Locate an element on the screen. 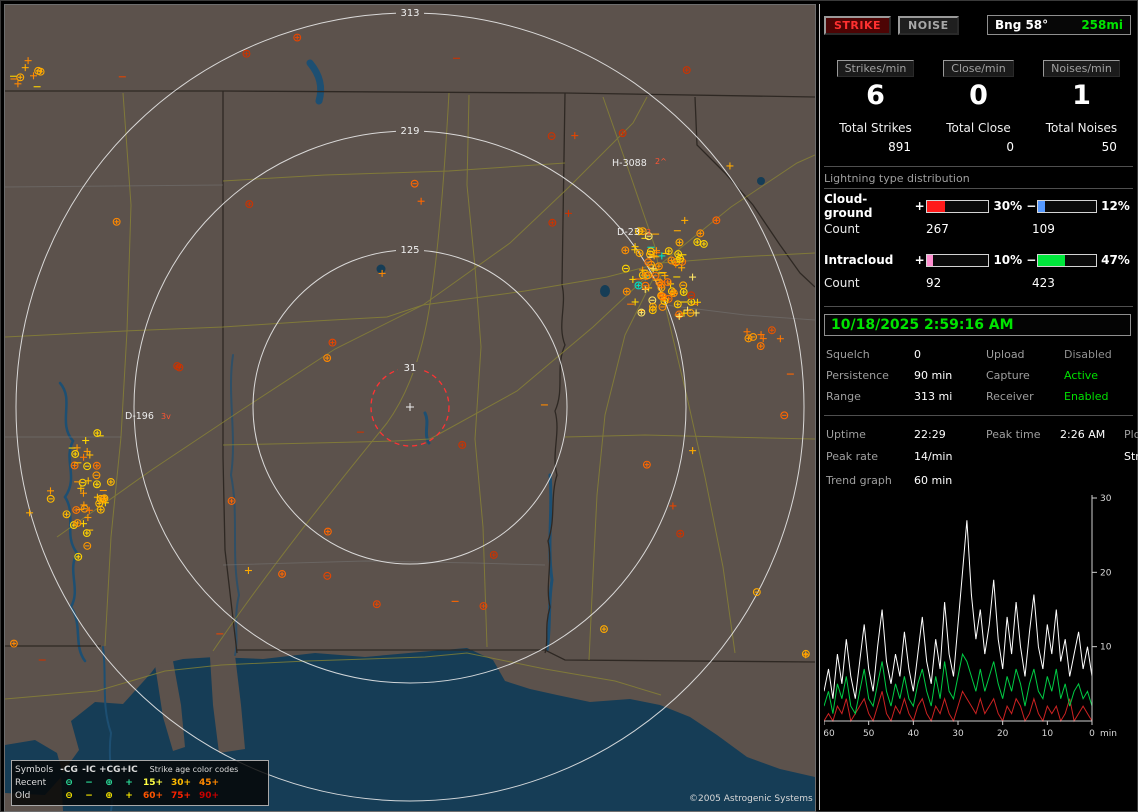 The height and width of the screenshot is (812, 1138). svg-text: 0 is located at coordinates (1092, 734).